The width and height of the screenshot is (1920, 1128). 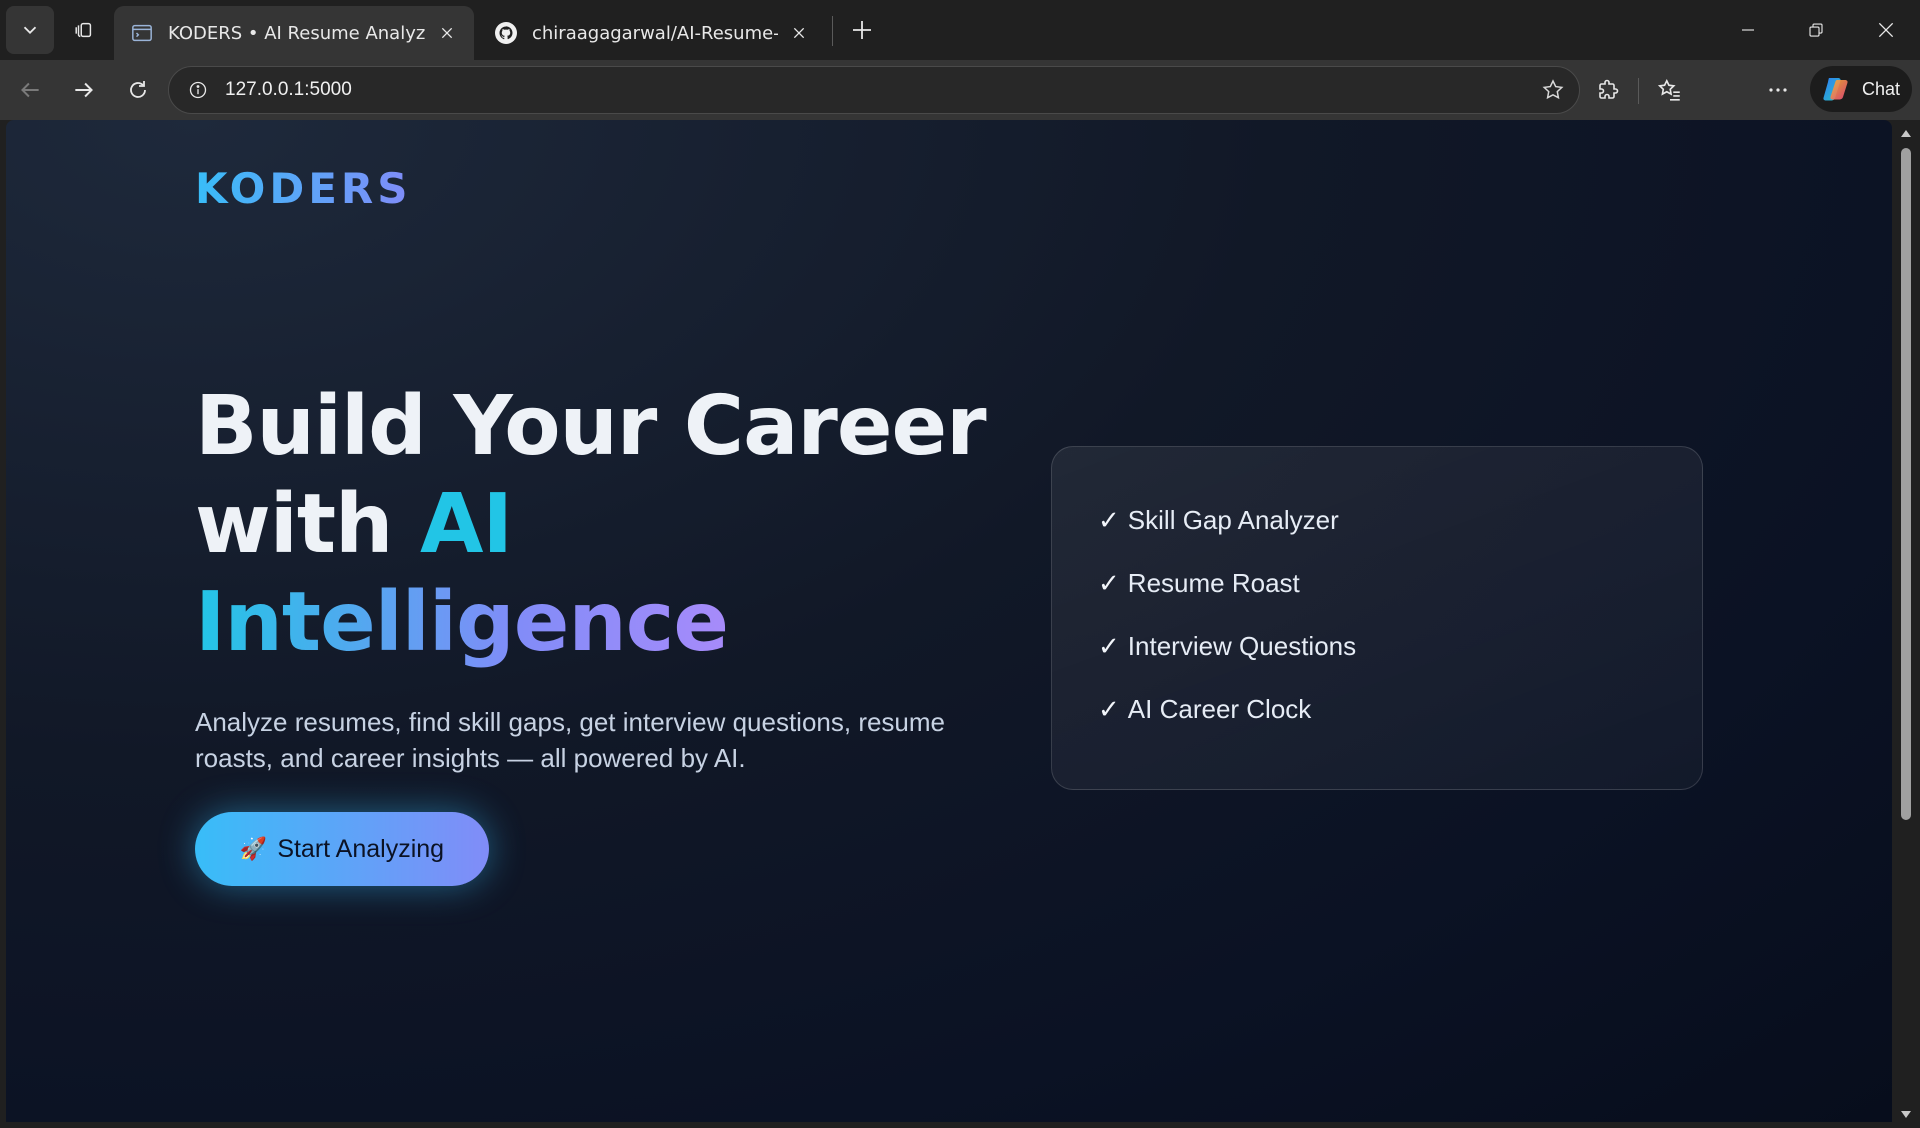 What do you see at coordinates (1553, 90) in the screenshot?
I see `favorite-star-icon` at bounding box center [1553, 90].